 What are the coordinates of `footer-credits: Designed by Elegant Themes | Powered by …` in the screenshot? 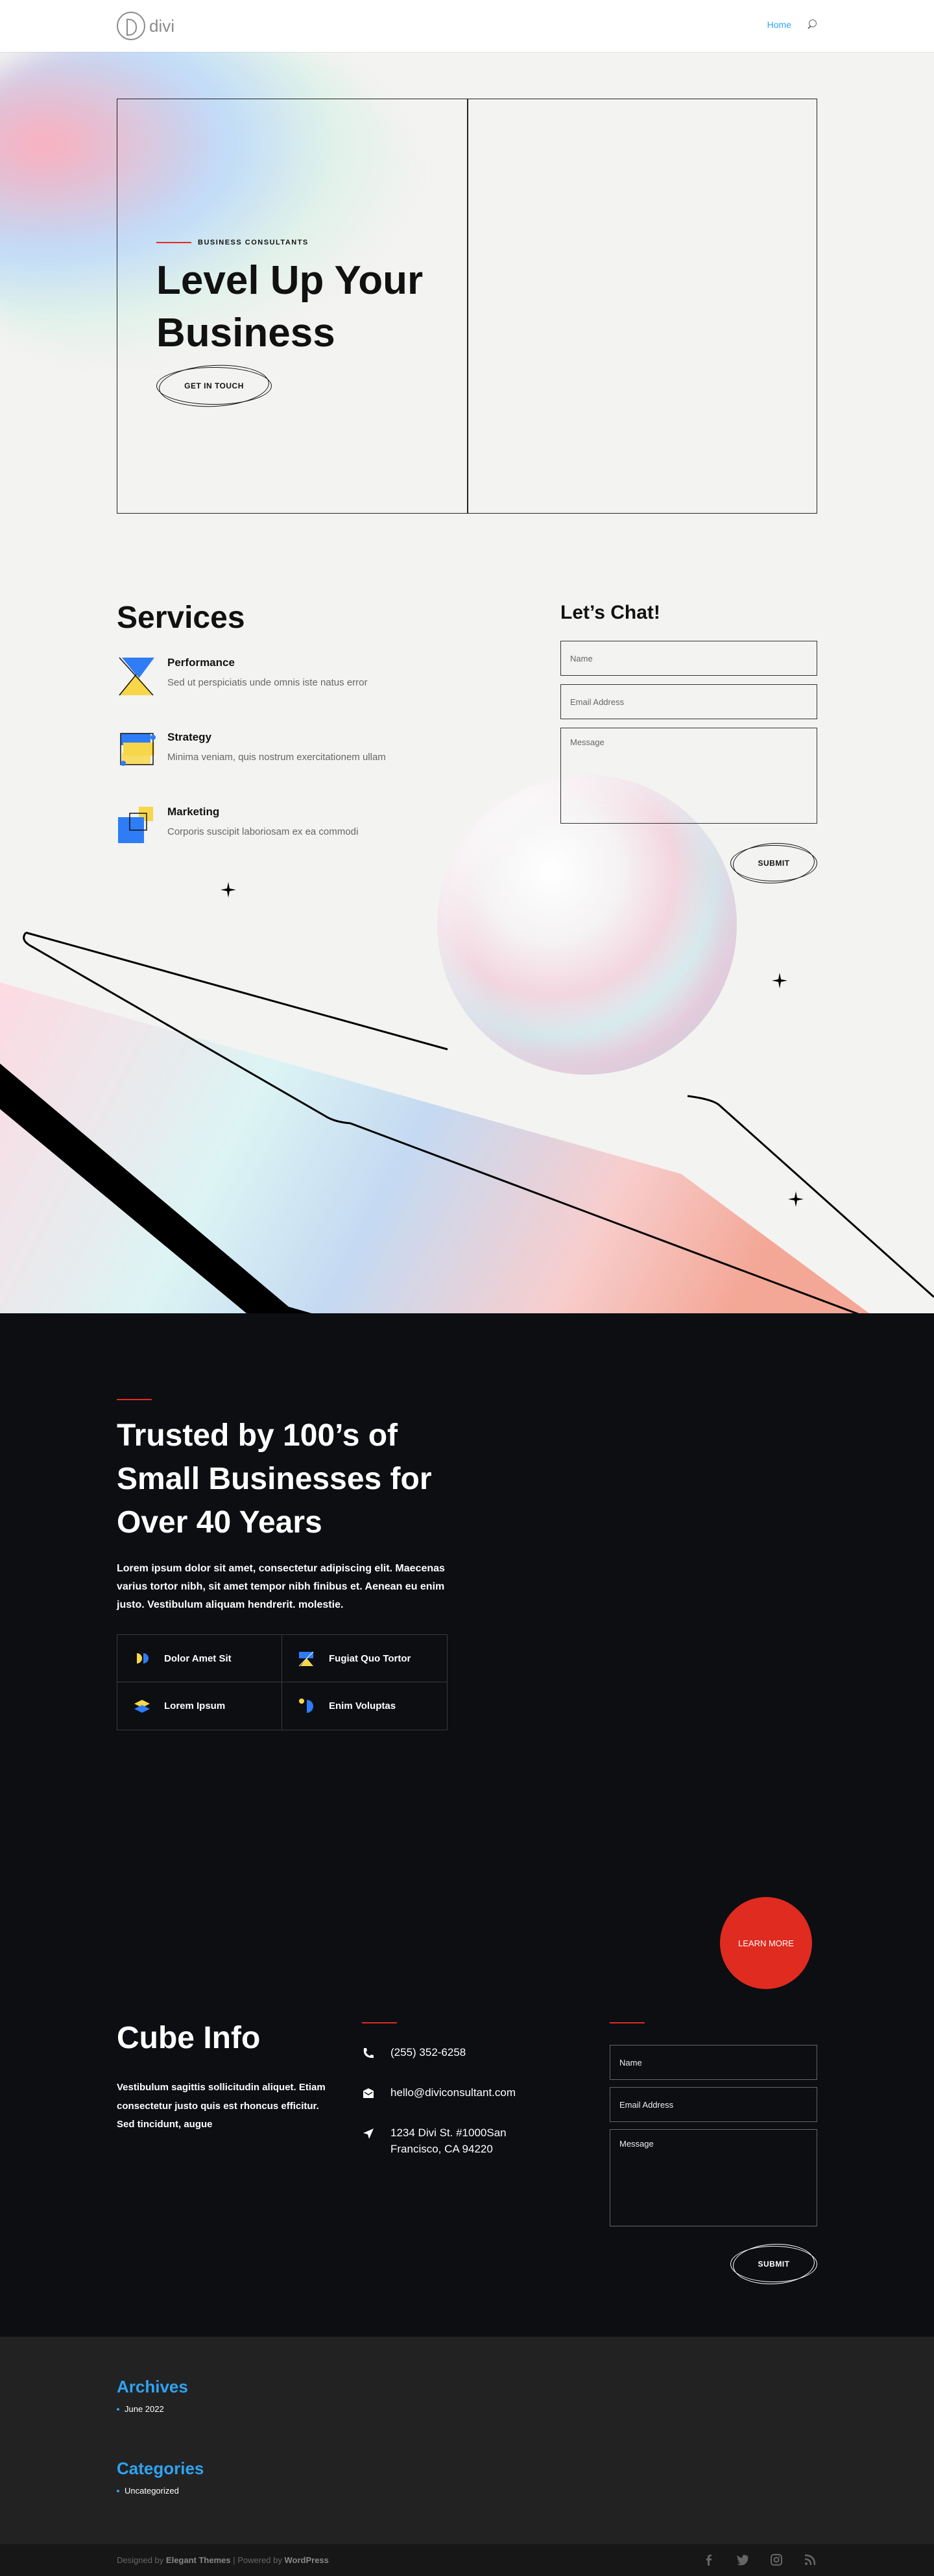 It's located at (223, 2560).